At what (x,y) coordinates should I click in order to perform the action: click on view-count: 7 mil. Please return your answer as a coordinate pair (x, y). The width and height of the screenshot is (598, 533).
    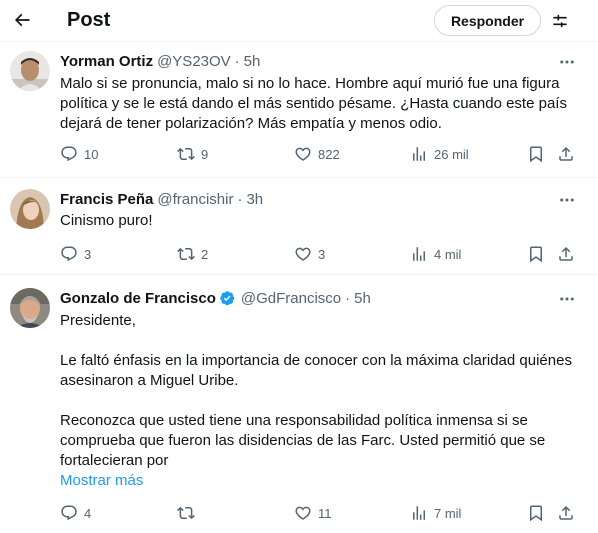
    Looking at the image, I should click on (448, 513).